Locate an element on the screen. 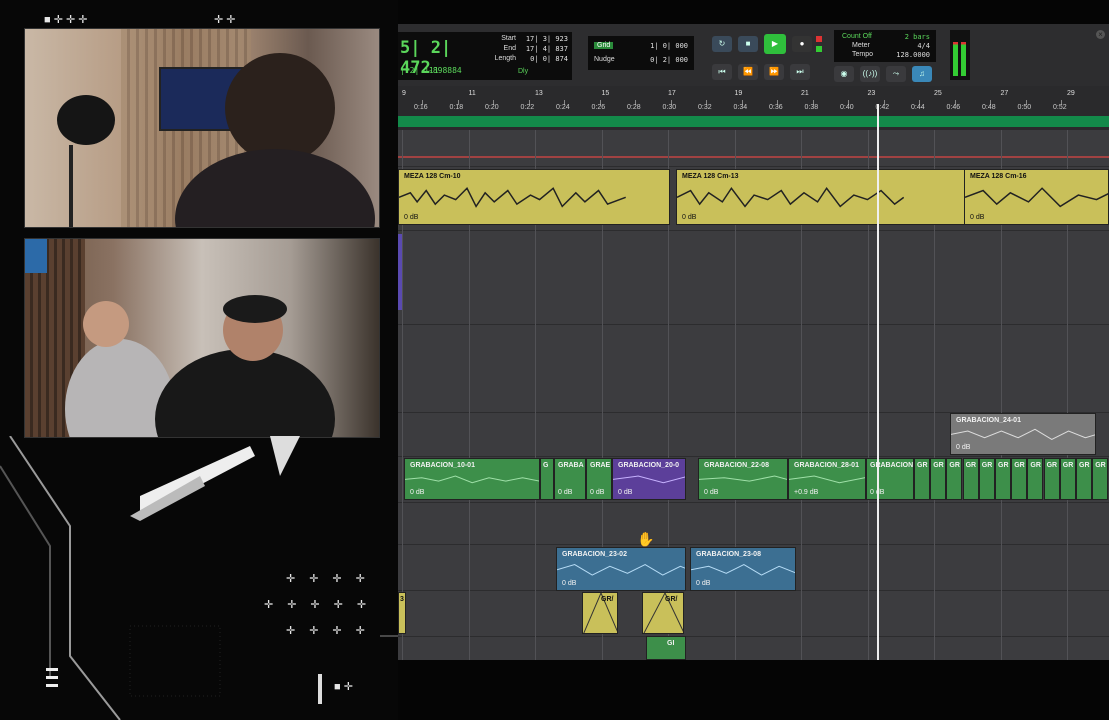 The image size is (1109, 720). bar-number: 23 is located at coordinates (871, 93).